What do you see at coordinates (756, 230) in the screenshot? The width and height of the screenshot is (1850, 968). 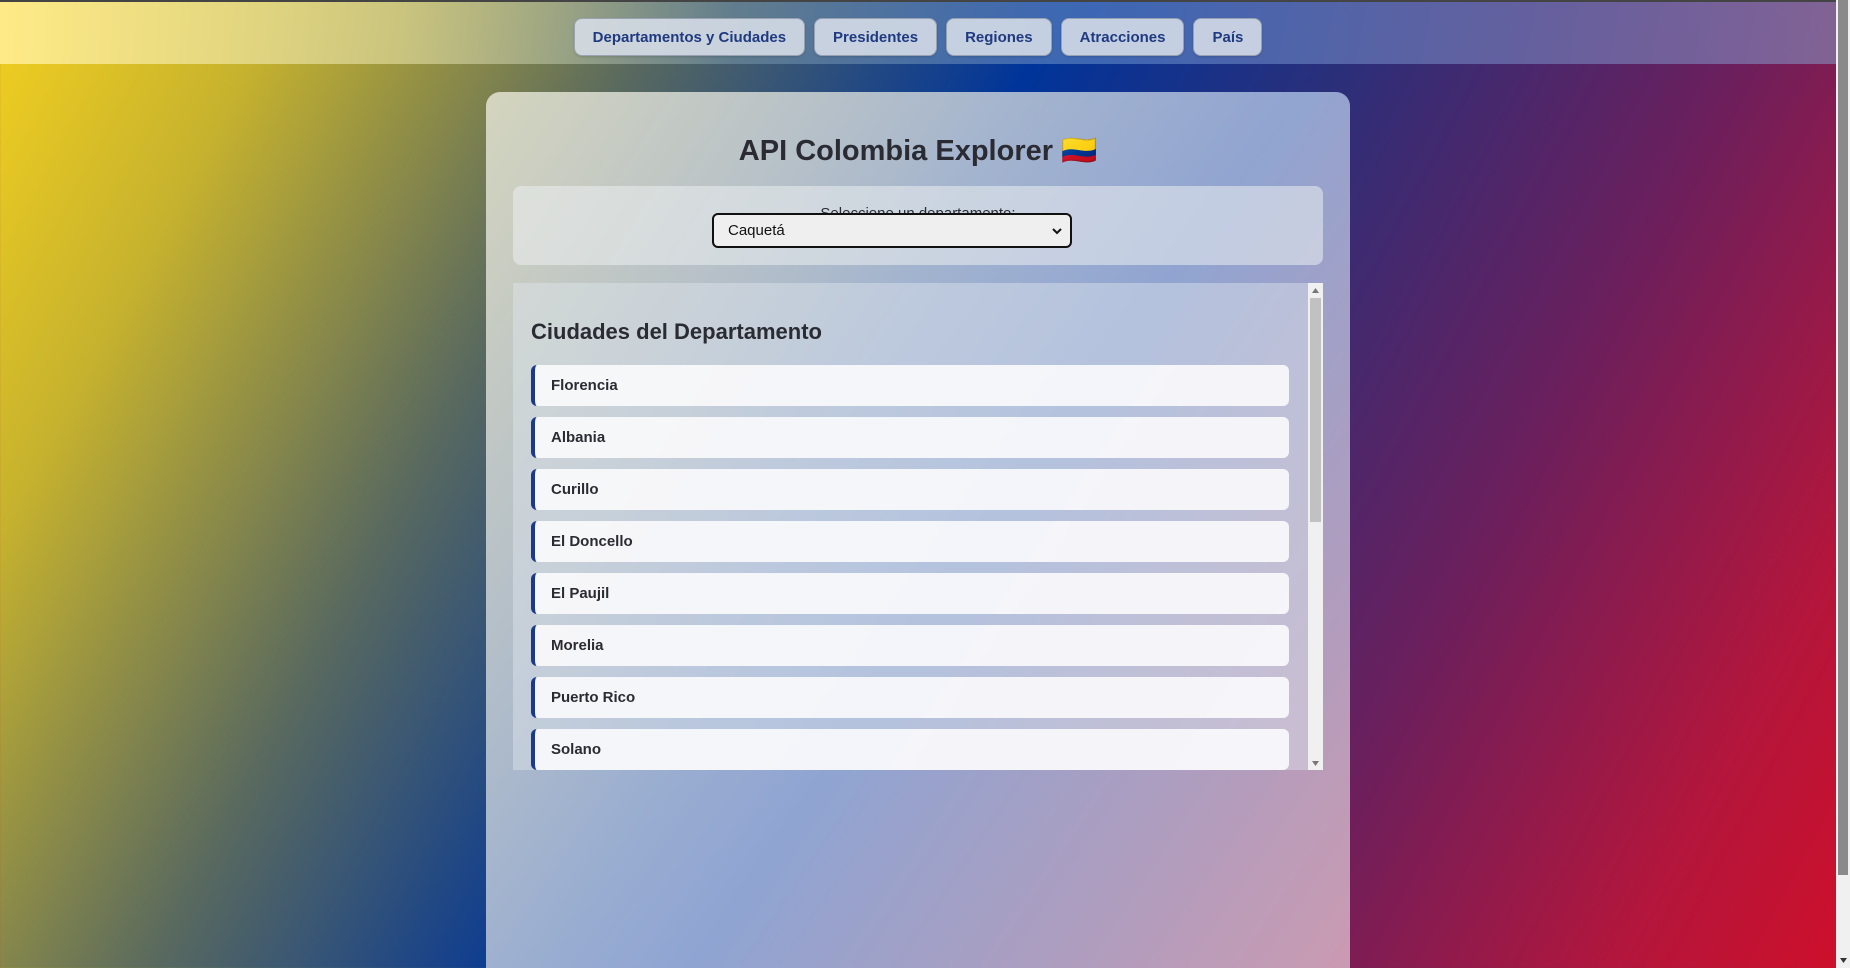 I see `department-select-value: Caquetá` at bounding box center [756, 230].